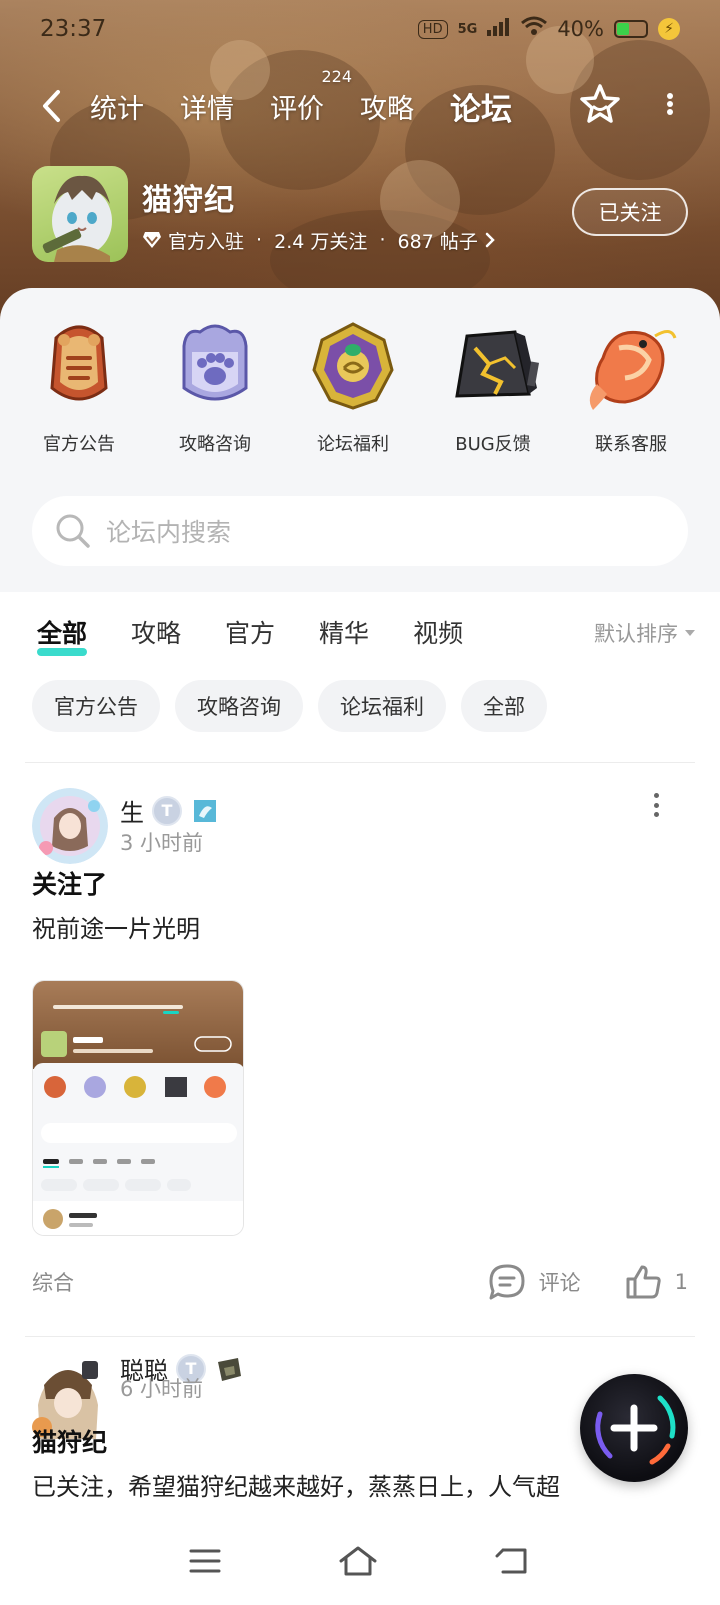 The image size is (720, 1605). Describe the element at coordinates (633, 370) in the screenshot. I see `koi-fish-icon` at that location.